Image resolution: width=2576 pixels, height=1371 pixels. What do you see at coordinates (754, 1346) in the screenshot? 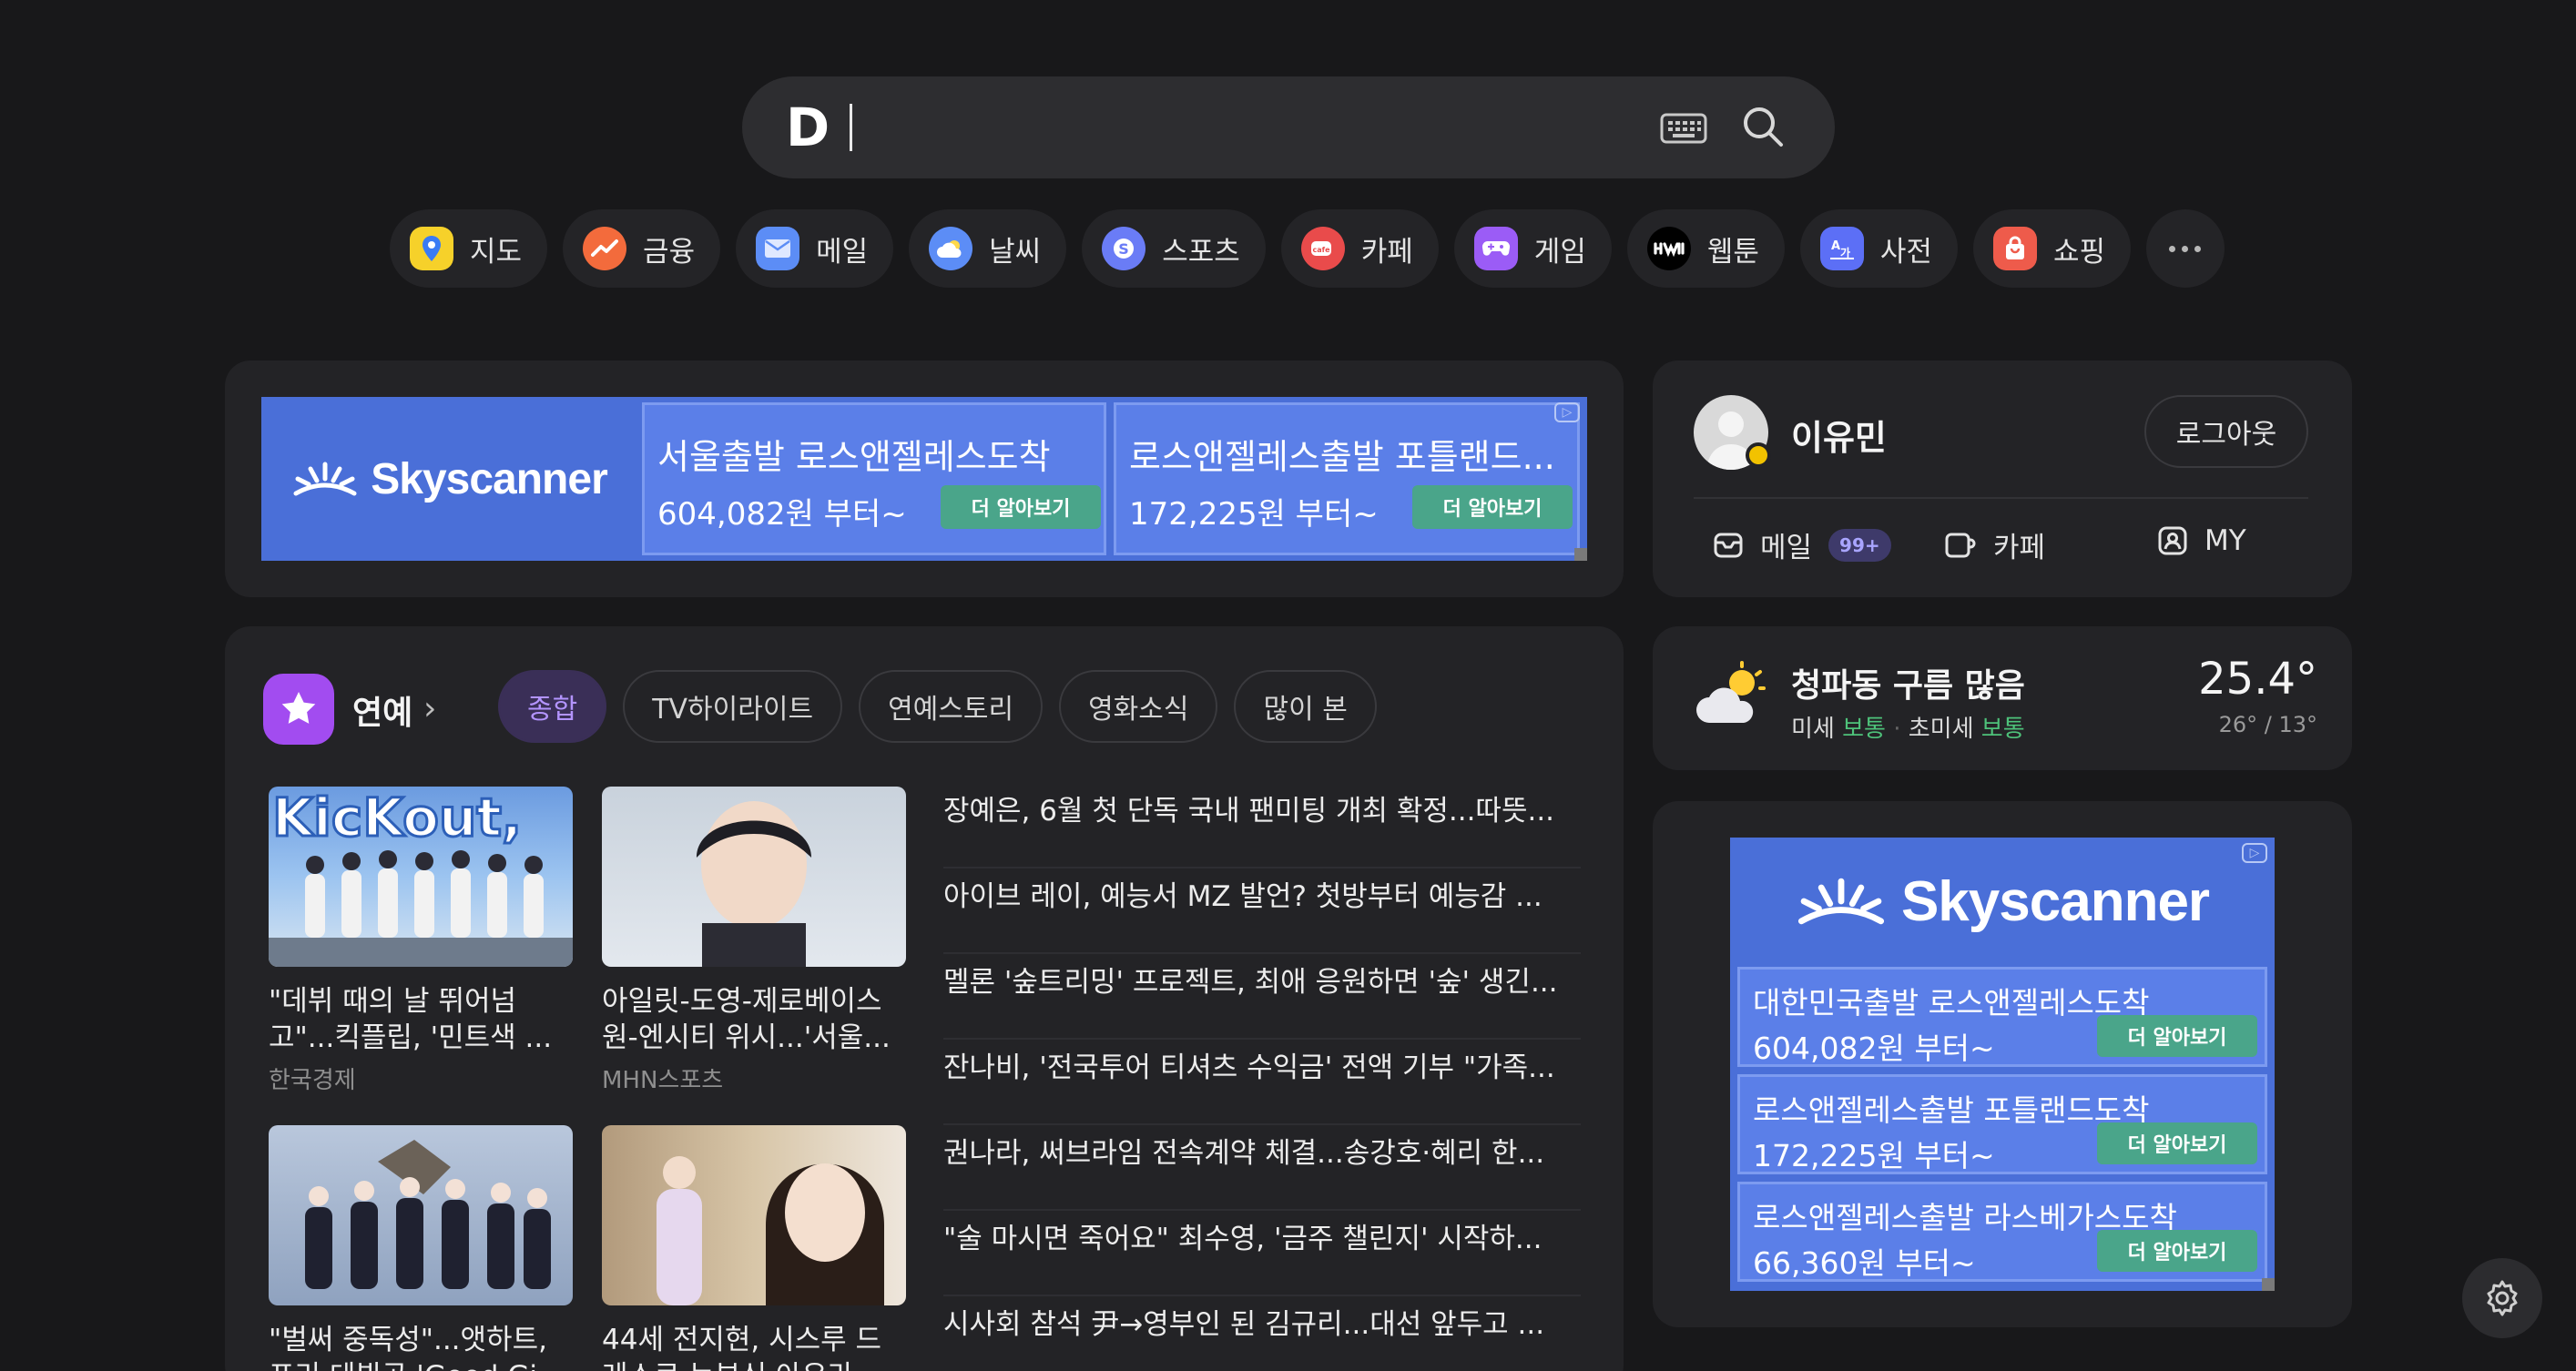
I see `news-caption: 44세 전지현, 시스루 드레스로 눈부신 아우라` at bounding box center [754, 1346].